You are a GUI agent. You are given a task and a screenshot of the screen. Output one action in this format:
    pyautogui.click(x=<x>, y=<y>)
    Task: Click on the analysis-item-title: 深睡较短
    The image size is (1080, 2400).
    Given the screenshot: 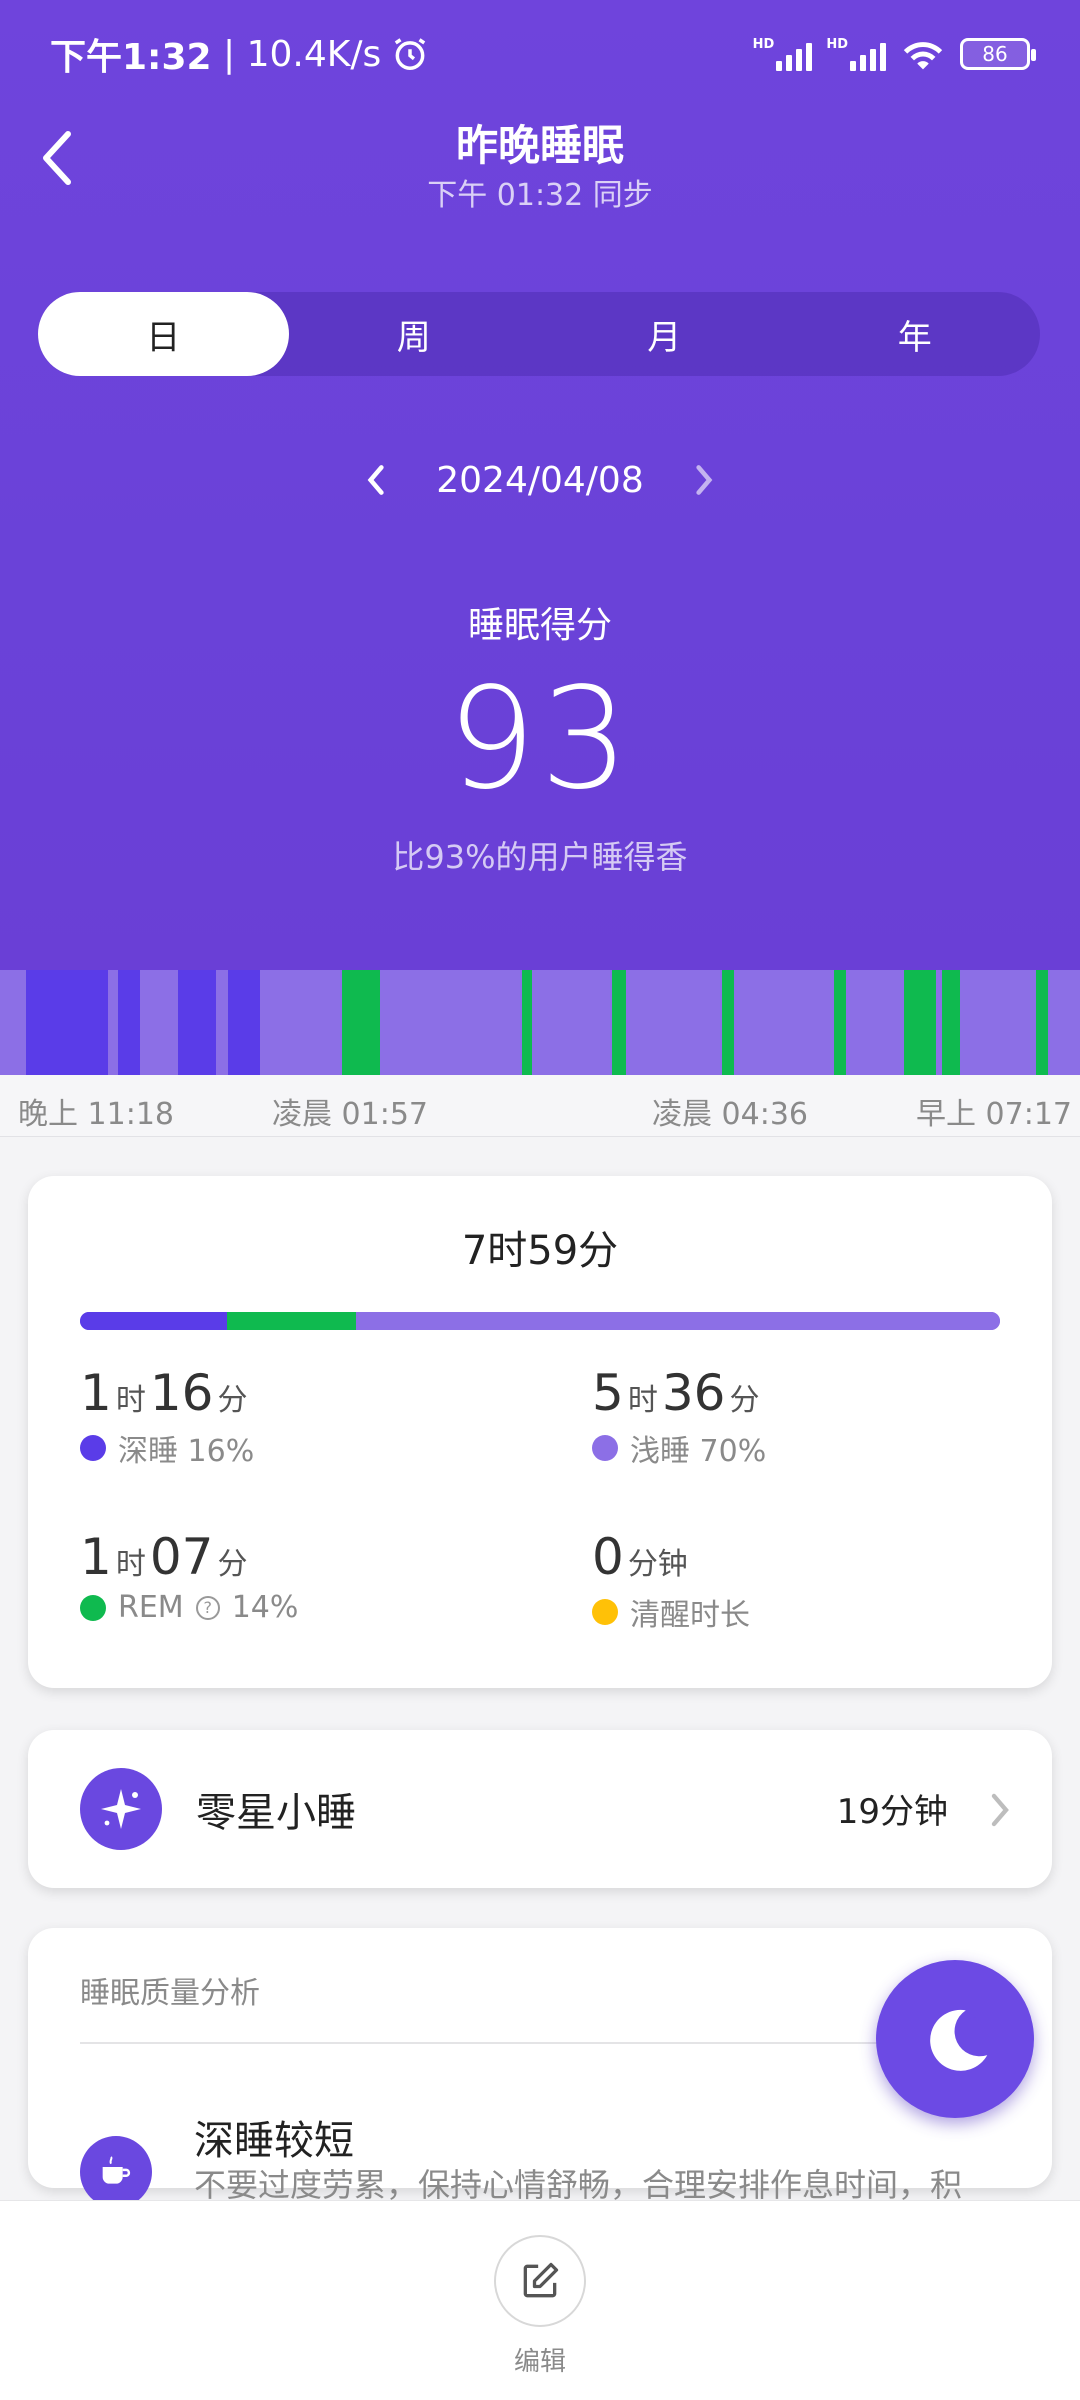 What is the action you would take?
    pyautogui.click(x=274, y=2141)
    